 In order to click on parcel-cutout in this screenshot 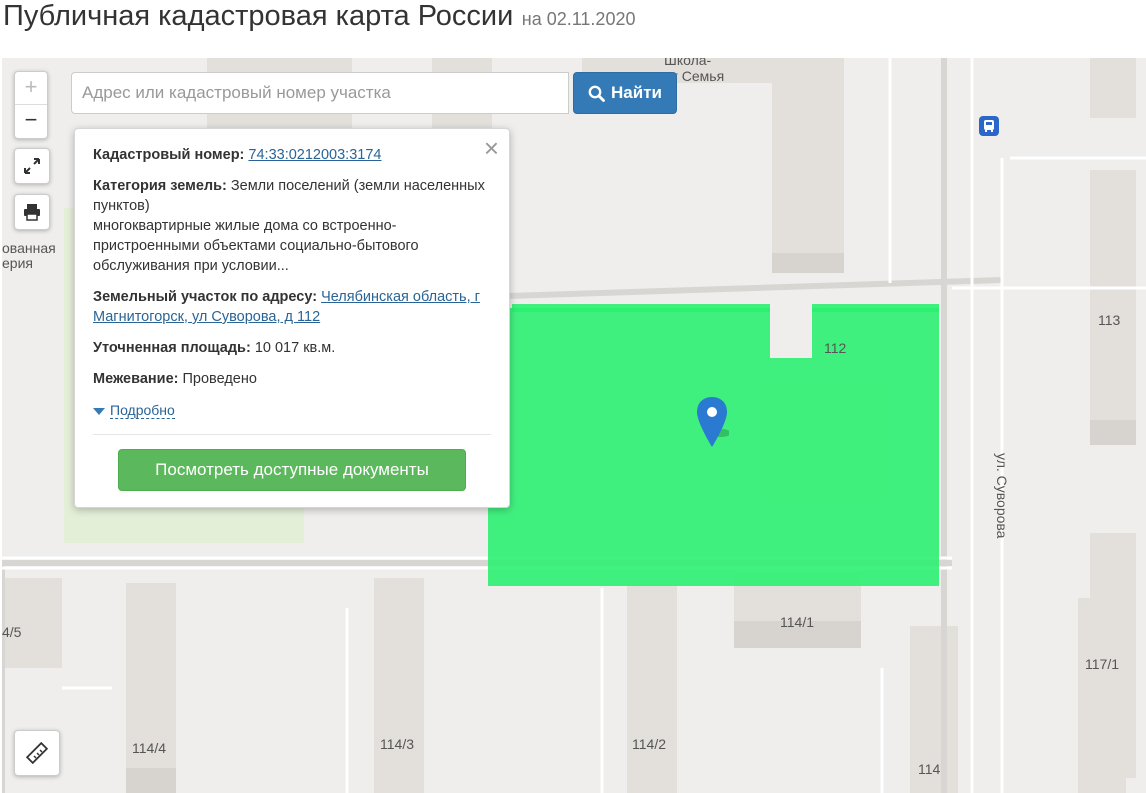, I will do `click(791, 331)`.